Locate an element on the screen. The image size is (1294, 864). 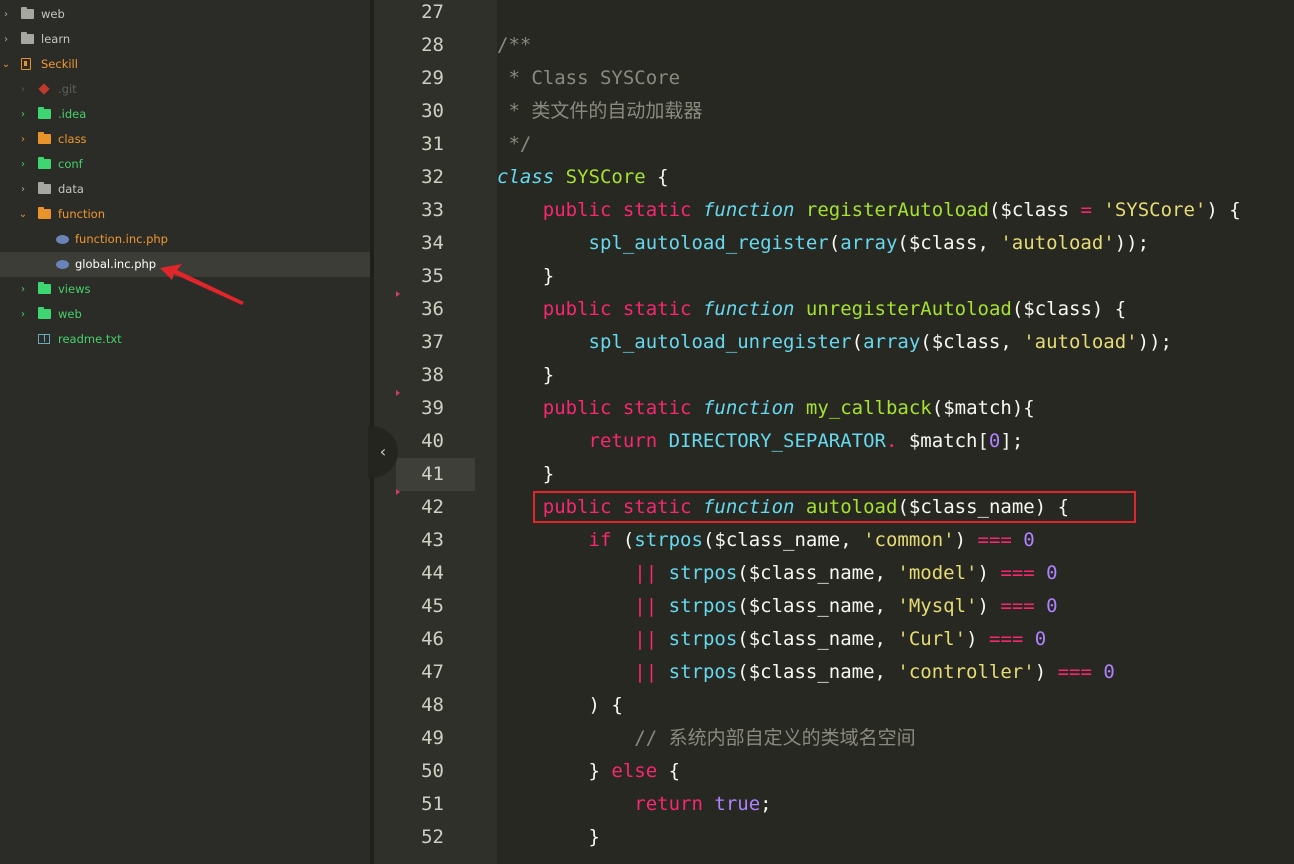
annotation-highlight-box is located at coordinates (834, 507).